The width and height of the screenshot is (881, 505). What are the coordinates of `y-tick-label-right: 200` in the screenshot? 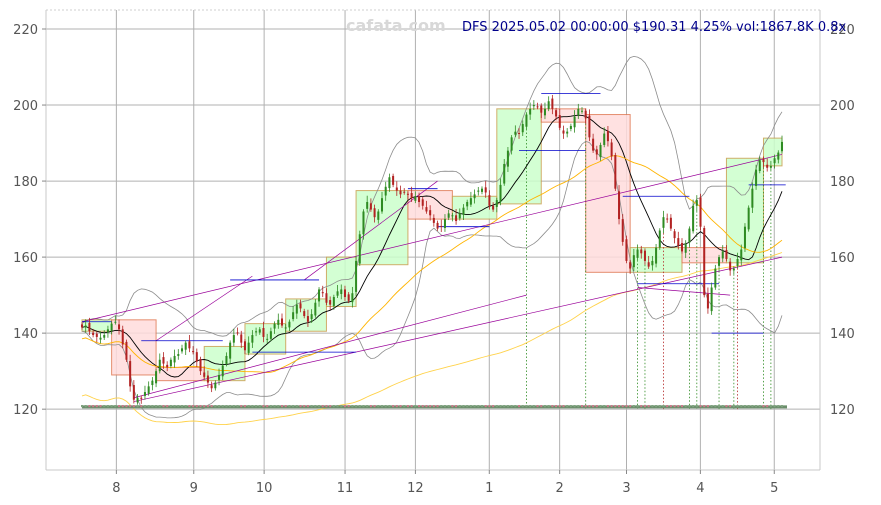 It's located at (842, 106).